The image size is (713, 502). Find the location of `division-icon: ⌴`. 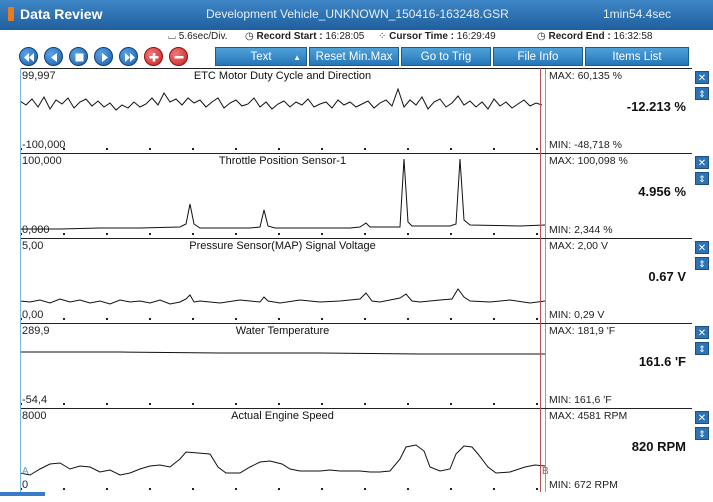

division-icon: ⌴ is located at coordinates (172, 36).